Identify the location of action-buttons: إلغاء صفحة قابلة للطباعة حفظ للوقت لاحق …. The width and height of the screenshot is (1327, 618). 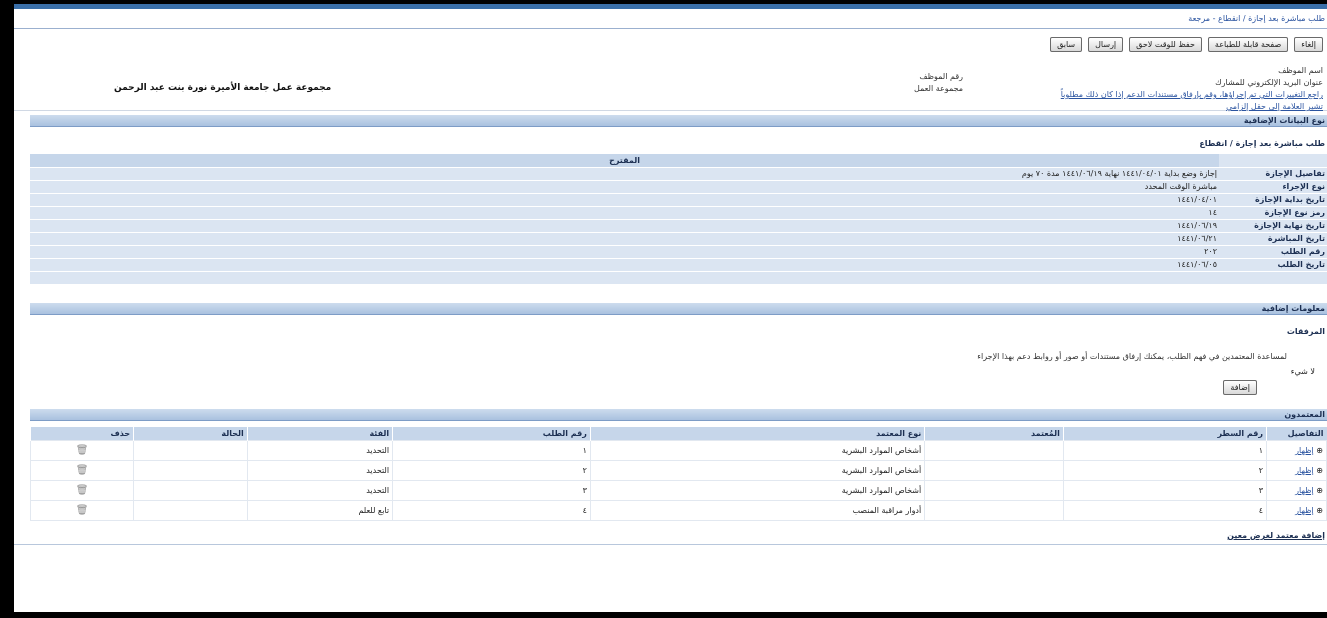
(1186, 44).